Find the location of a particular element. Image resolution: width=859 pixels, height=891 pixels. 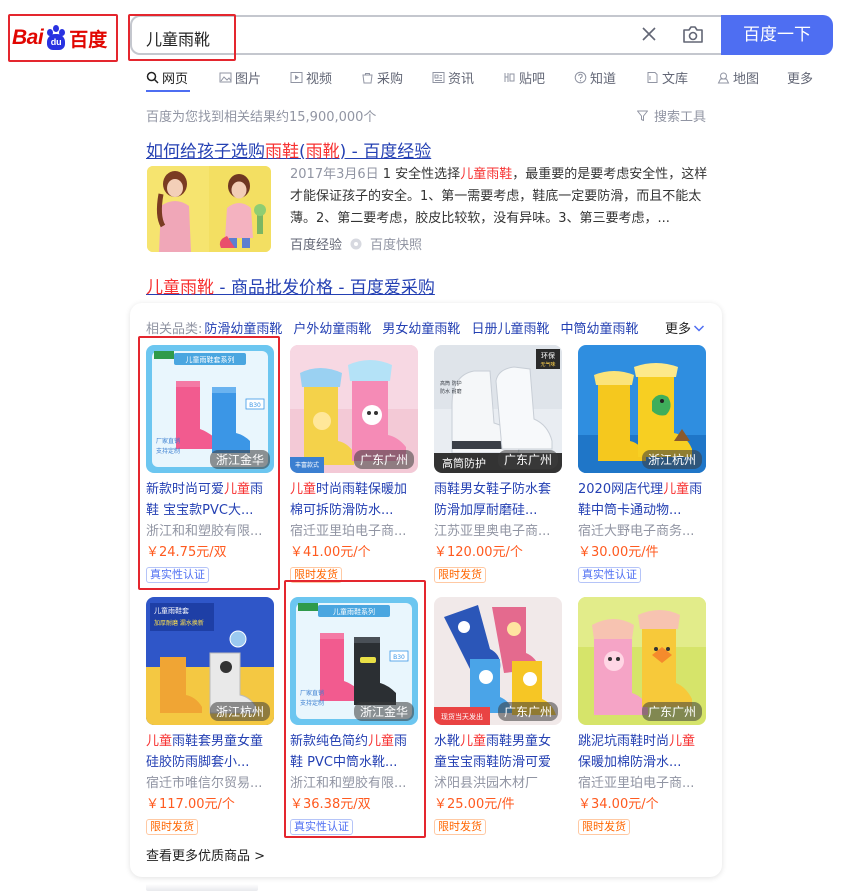

snippet-part: 1 安全性选择 is located at coordinates (419, 174).